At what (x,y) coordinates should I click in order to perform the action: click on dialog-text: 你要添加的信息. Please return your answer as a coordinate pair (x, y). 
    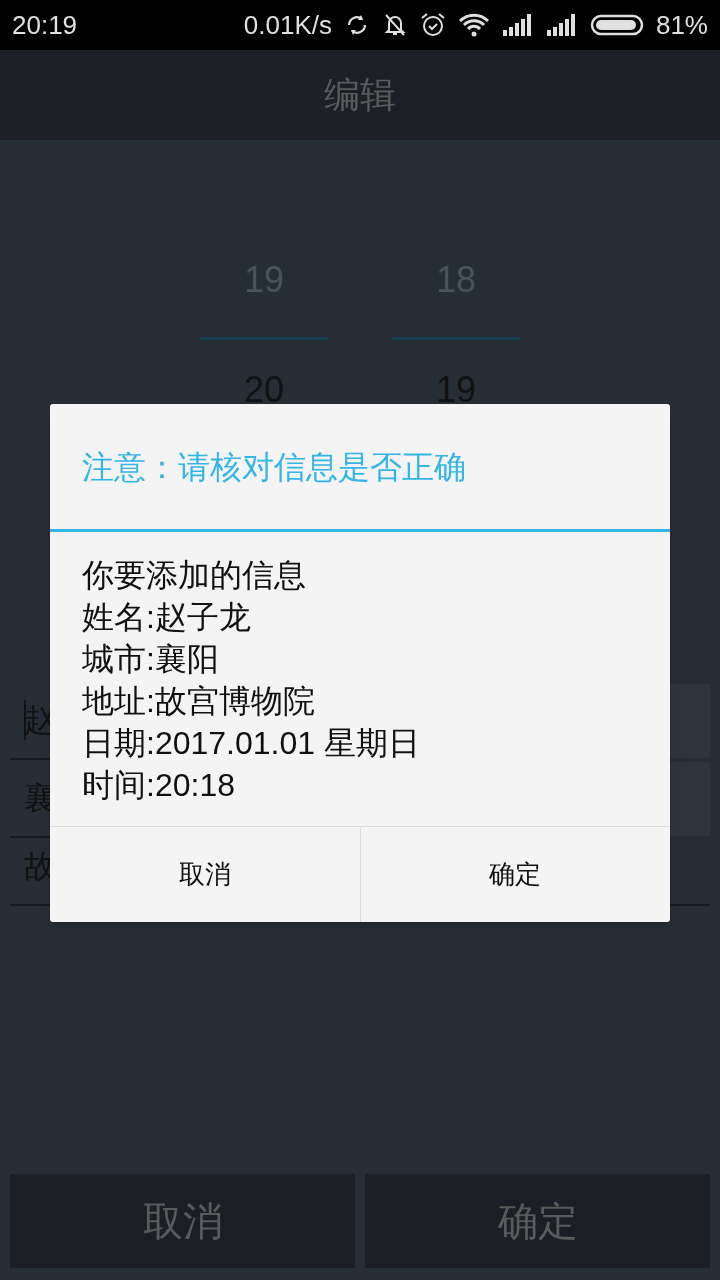
    Looking at the image, I should click on (194, 575).